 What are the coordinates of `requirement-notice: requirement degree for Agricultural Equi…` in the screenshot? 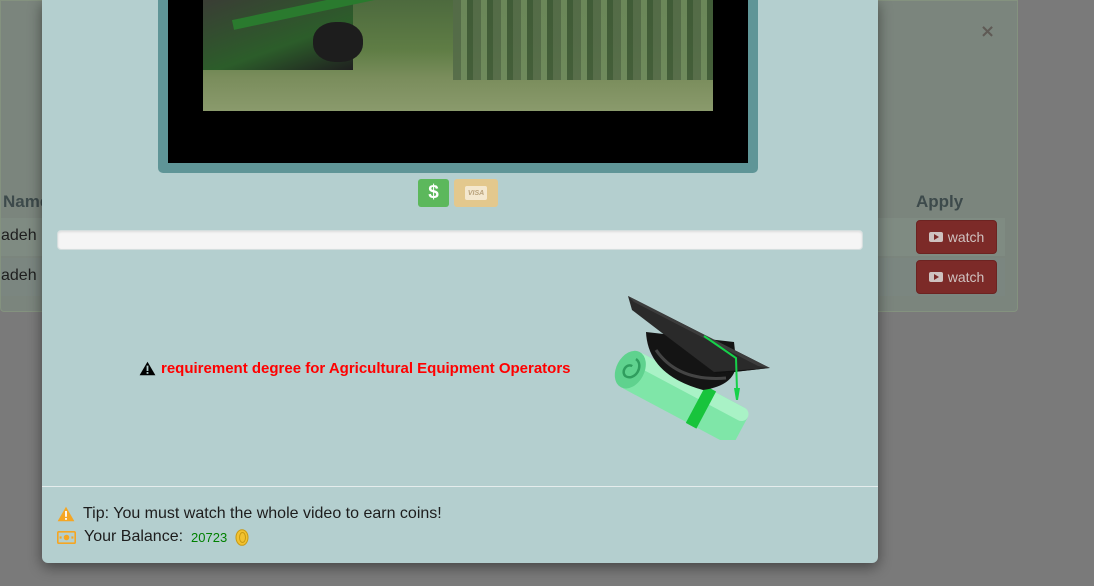 It's located at (355, 368).